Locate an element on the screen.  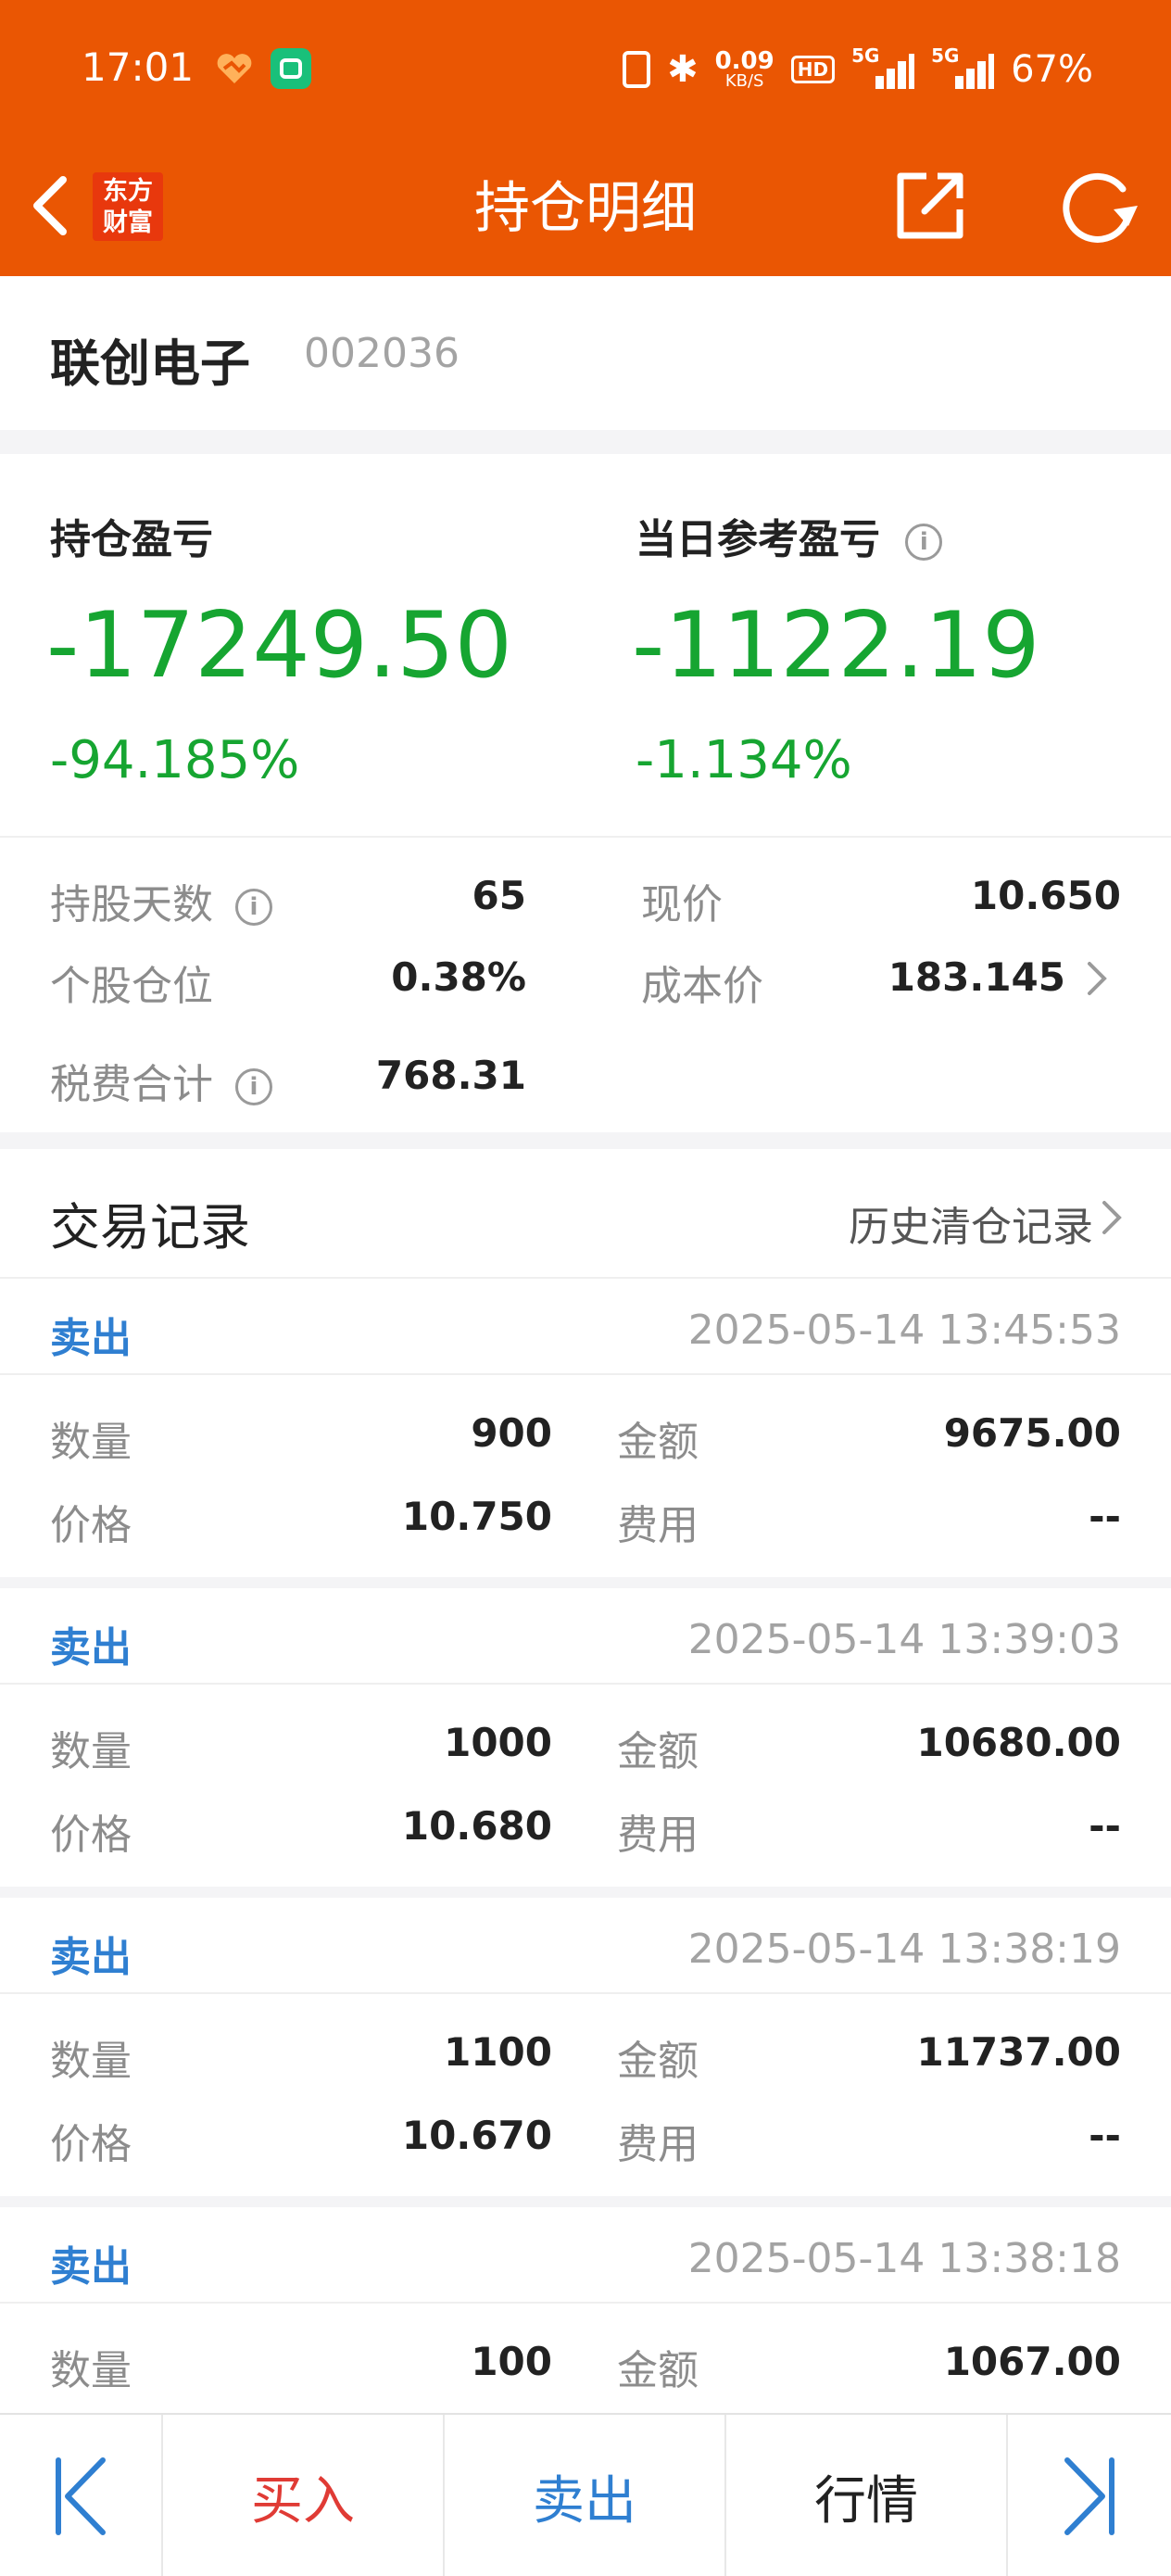
last-page-button is located at coordinates (1090, 2495).